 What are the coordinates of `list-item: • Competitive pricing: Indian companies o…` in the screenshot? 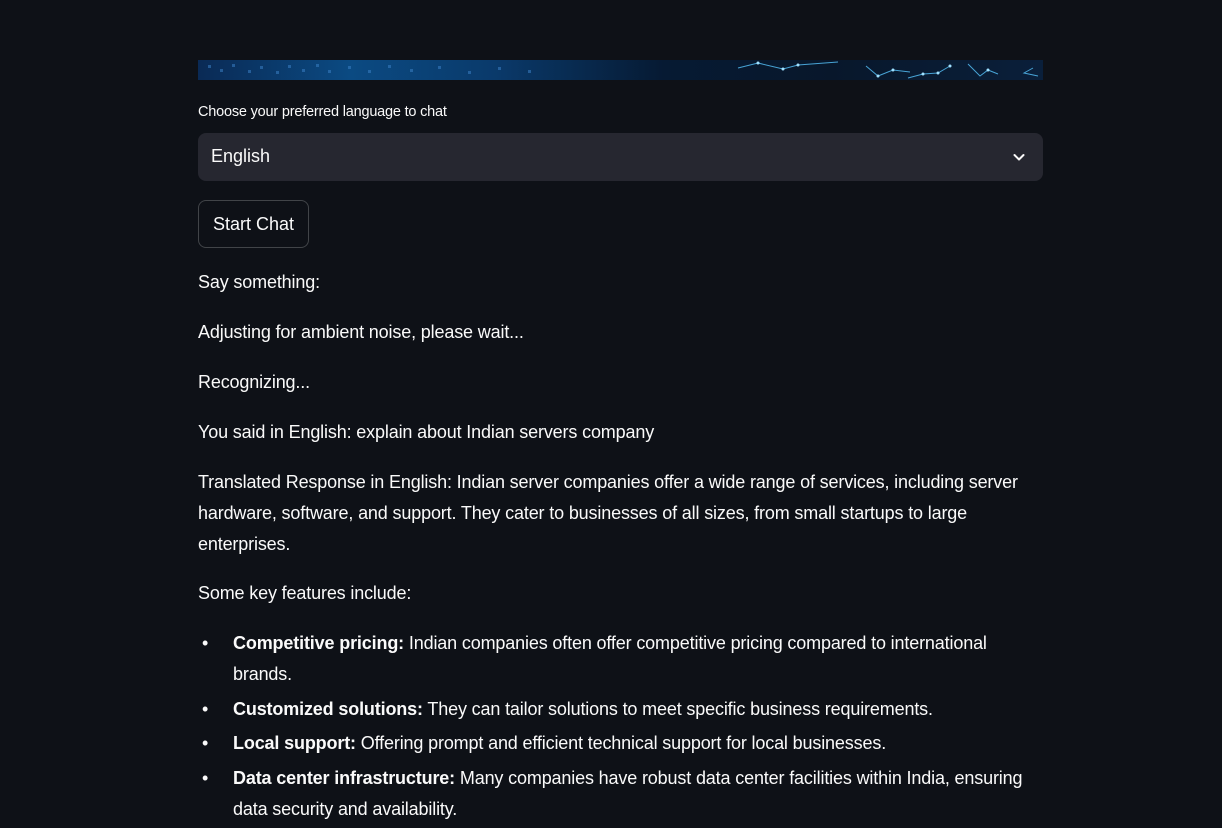 It's located at (620, 659).